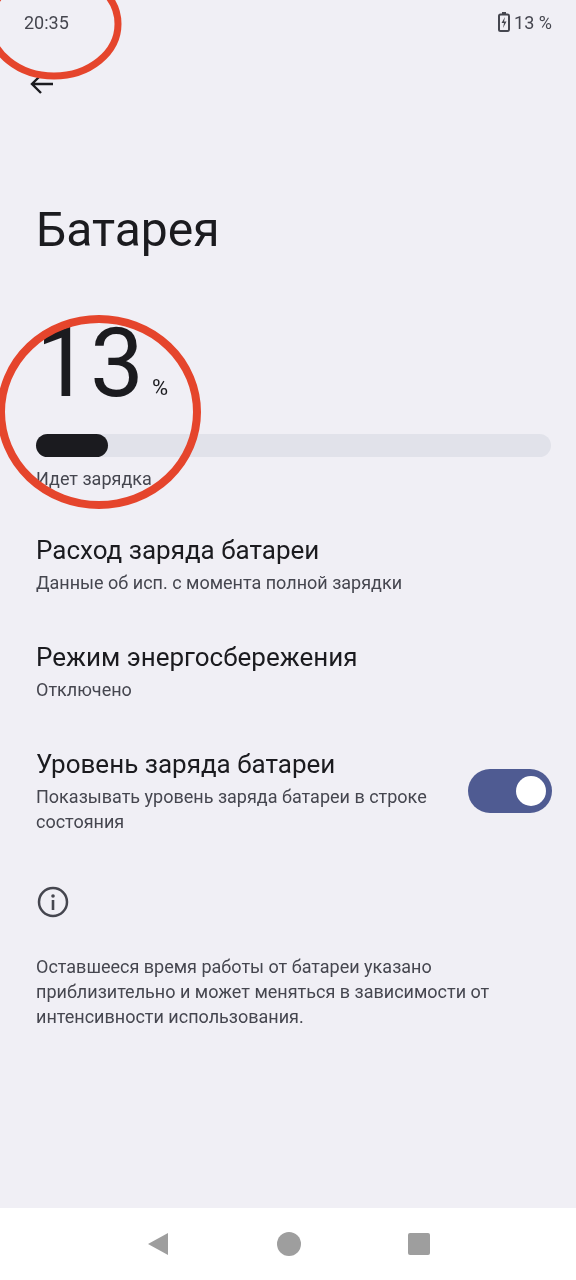 The height and width of the screenshot is (1280, 576). Describe the element at coordinates (128, 230) in the screenshot. I see `page-title: Батарея` at that location.